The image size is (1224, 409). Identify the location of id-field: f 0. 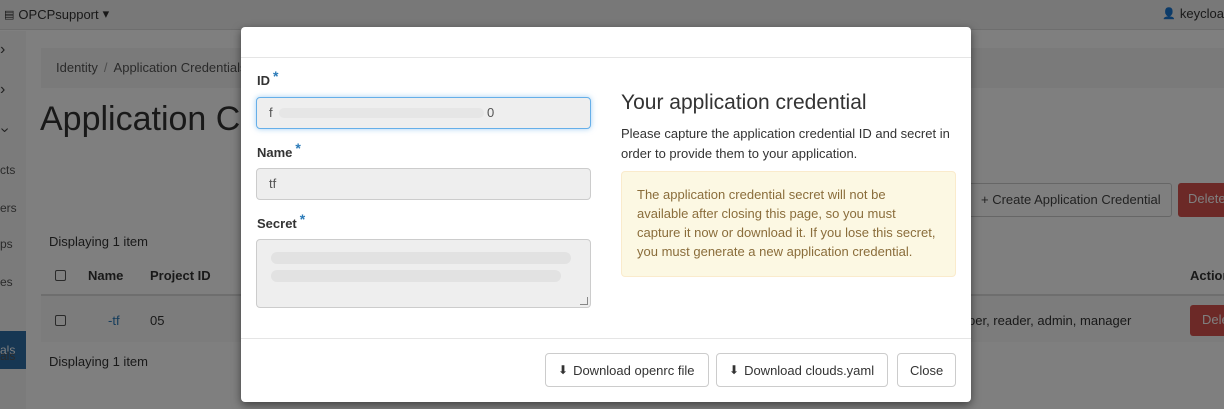
(423, 113).